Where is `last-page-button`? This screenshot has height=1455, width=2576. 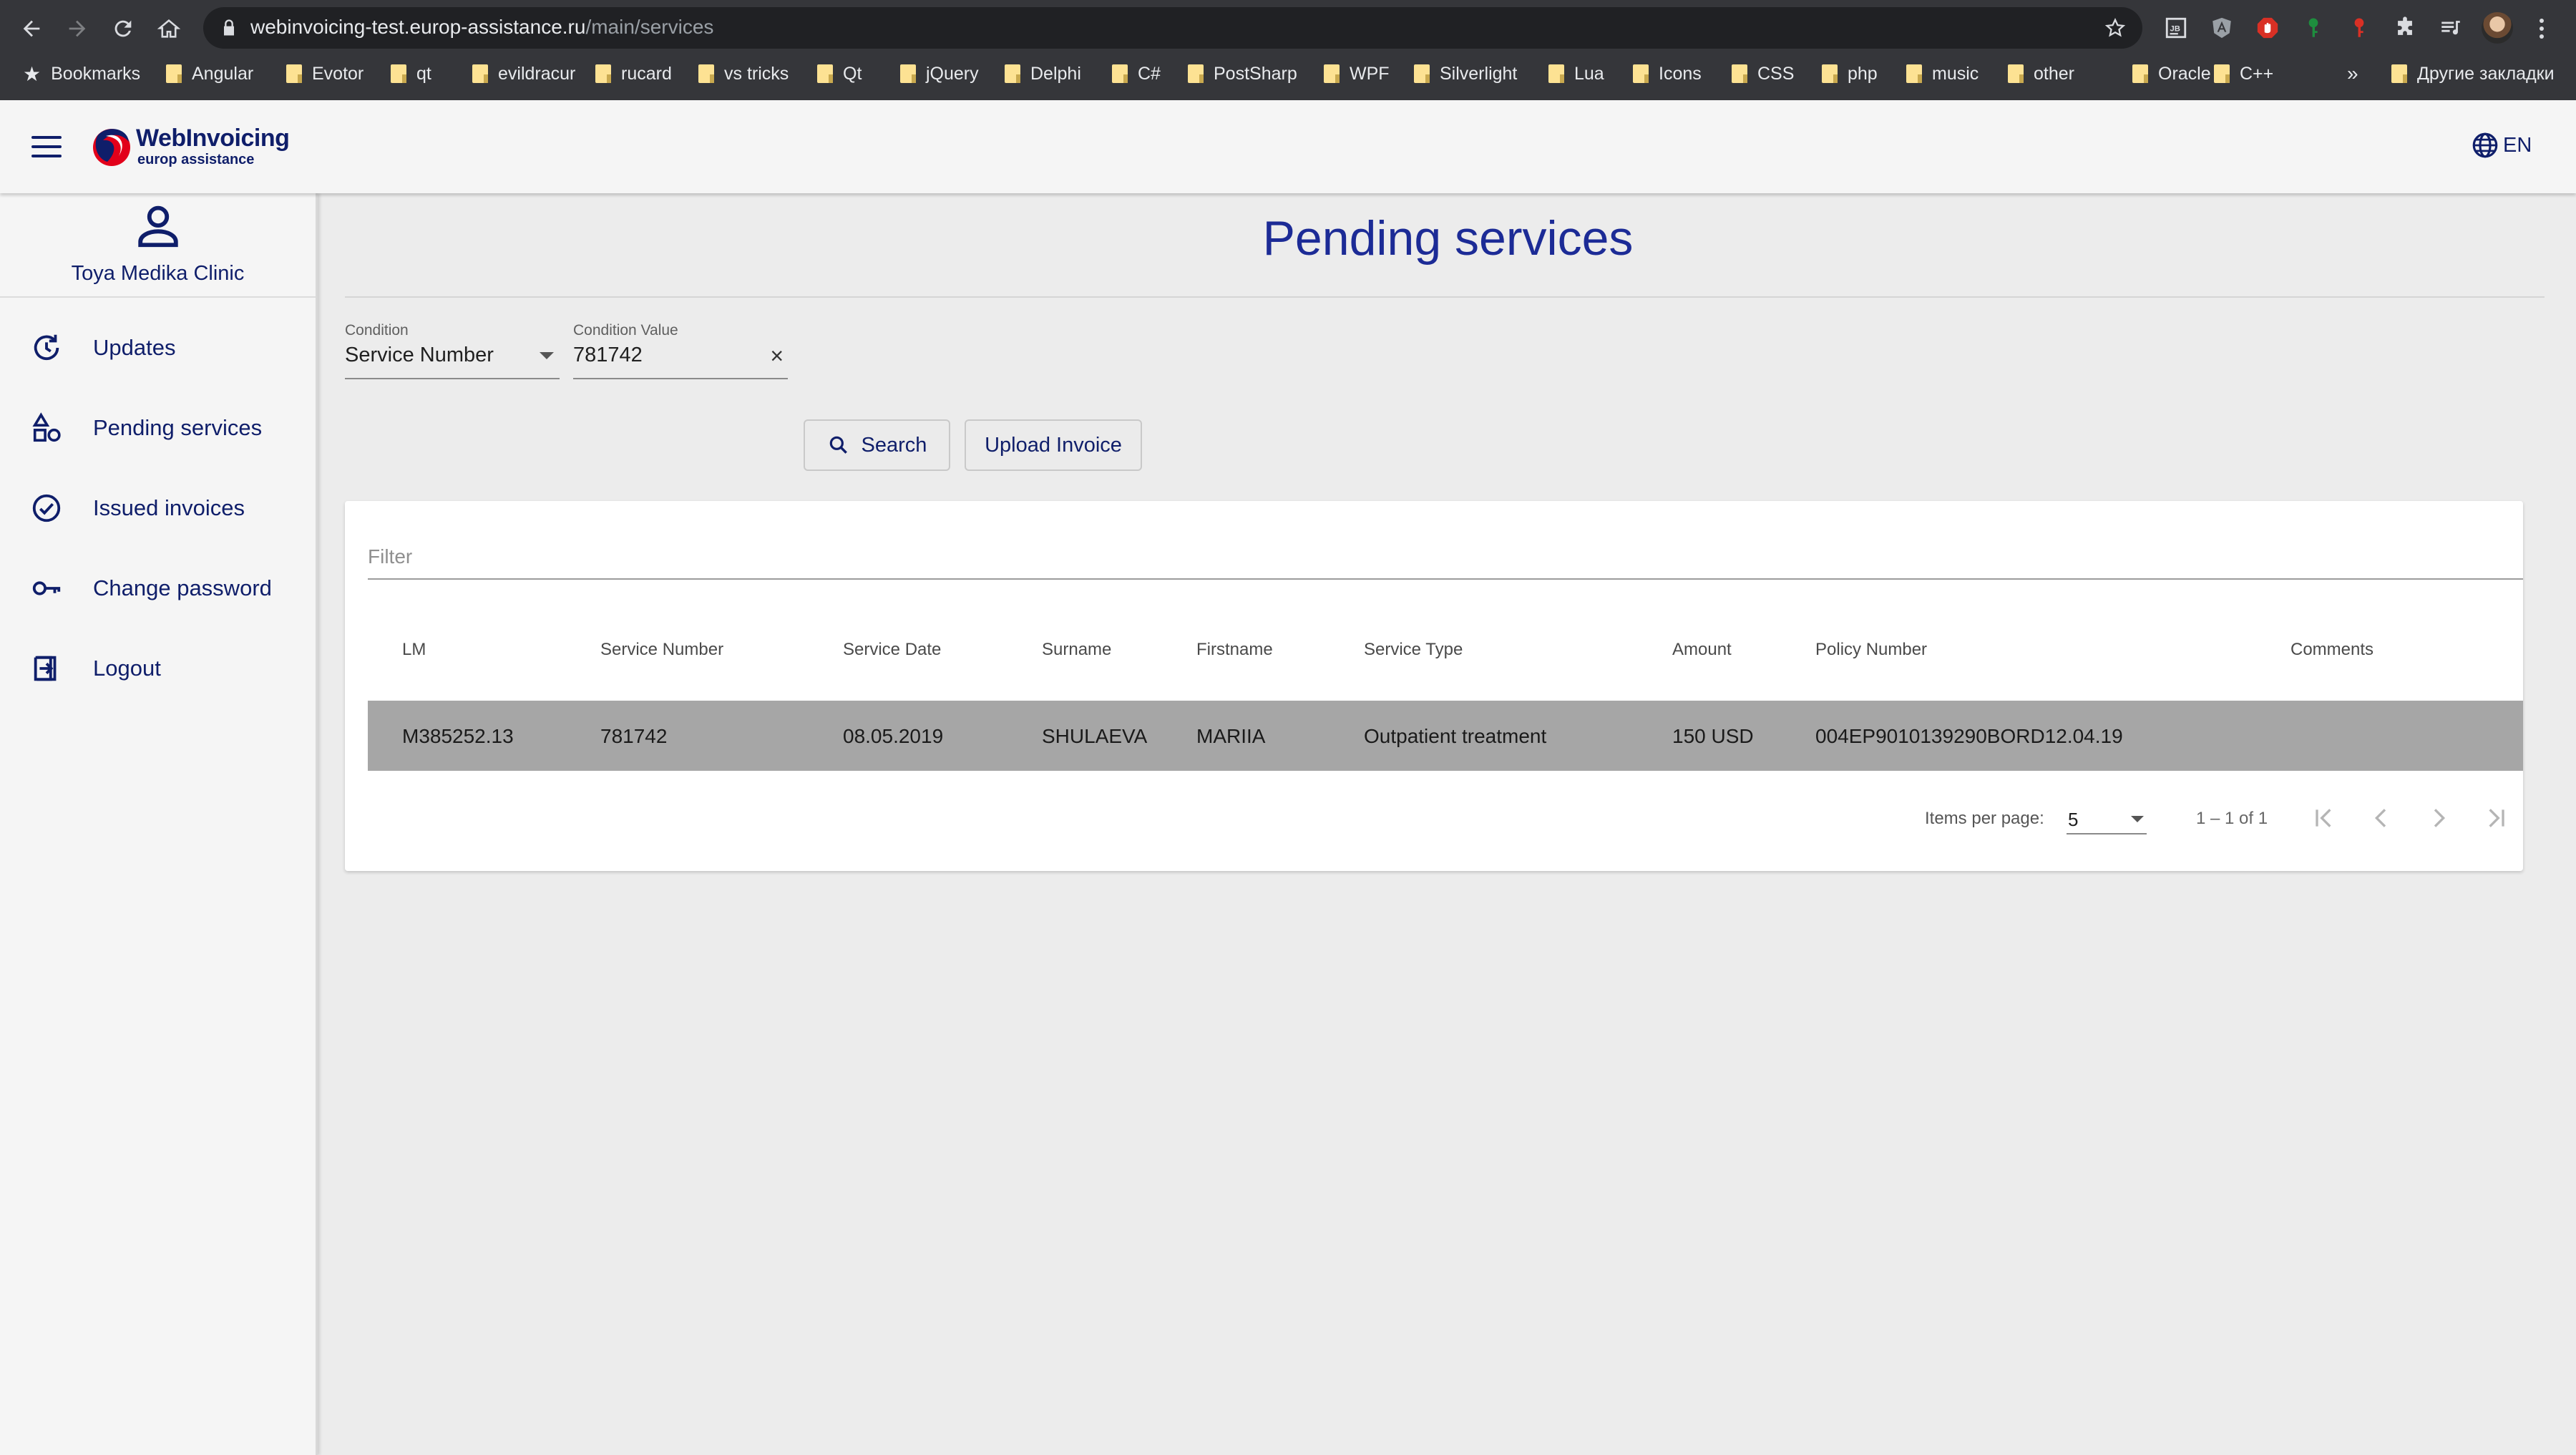
last-page-button is located at coordinates (2496, 818).